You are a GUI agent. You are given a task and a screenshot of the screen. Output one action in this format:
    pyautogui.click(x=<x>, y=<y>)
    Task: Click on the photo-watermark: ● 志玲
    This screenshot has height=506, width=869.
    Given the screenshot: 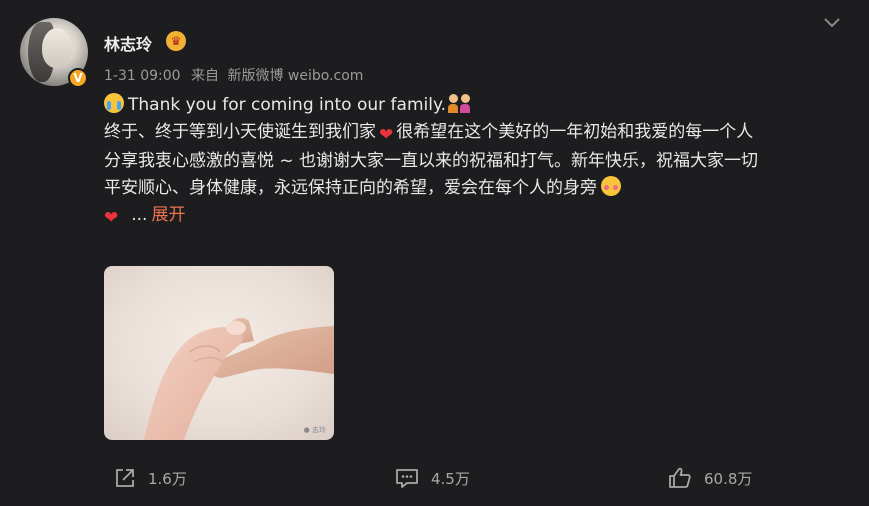 What is the action you would take?
    pyautogui.click(x=314, y=430)
    